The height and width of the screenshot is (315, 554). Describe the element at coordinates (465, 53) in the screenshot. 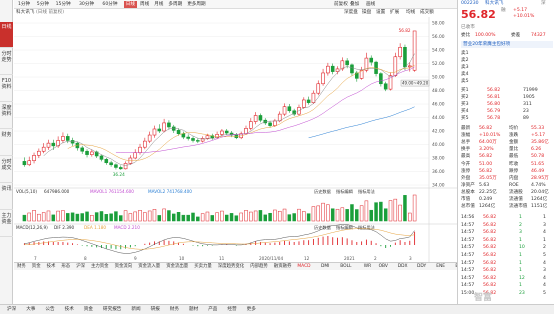

I see `sell-level-label: 卖1` at that location.